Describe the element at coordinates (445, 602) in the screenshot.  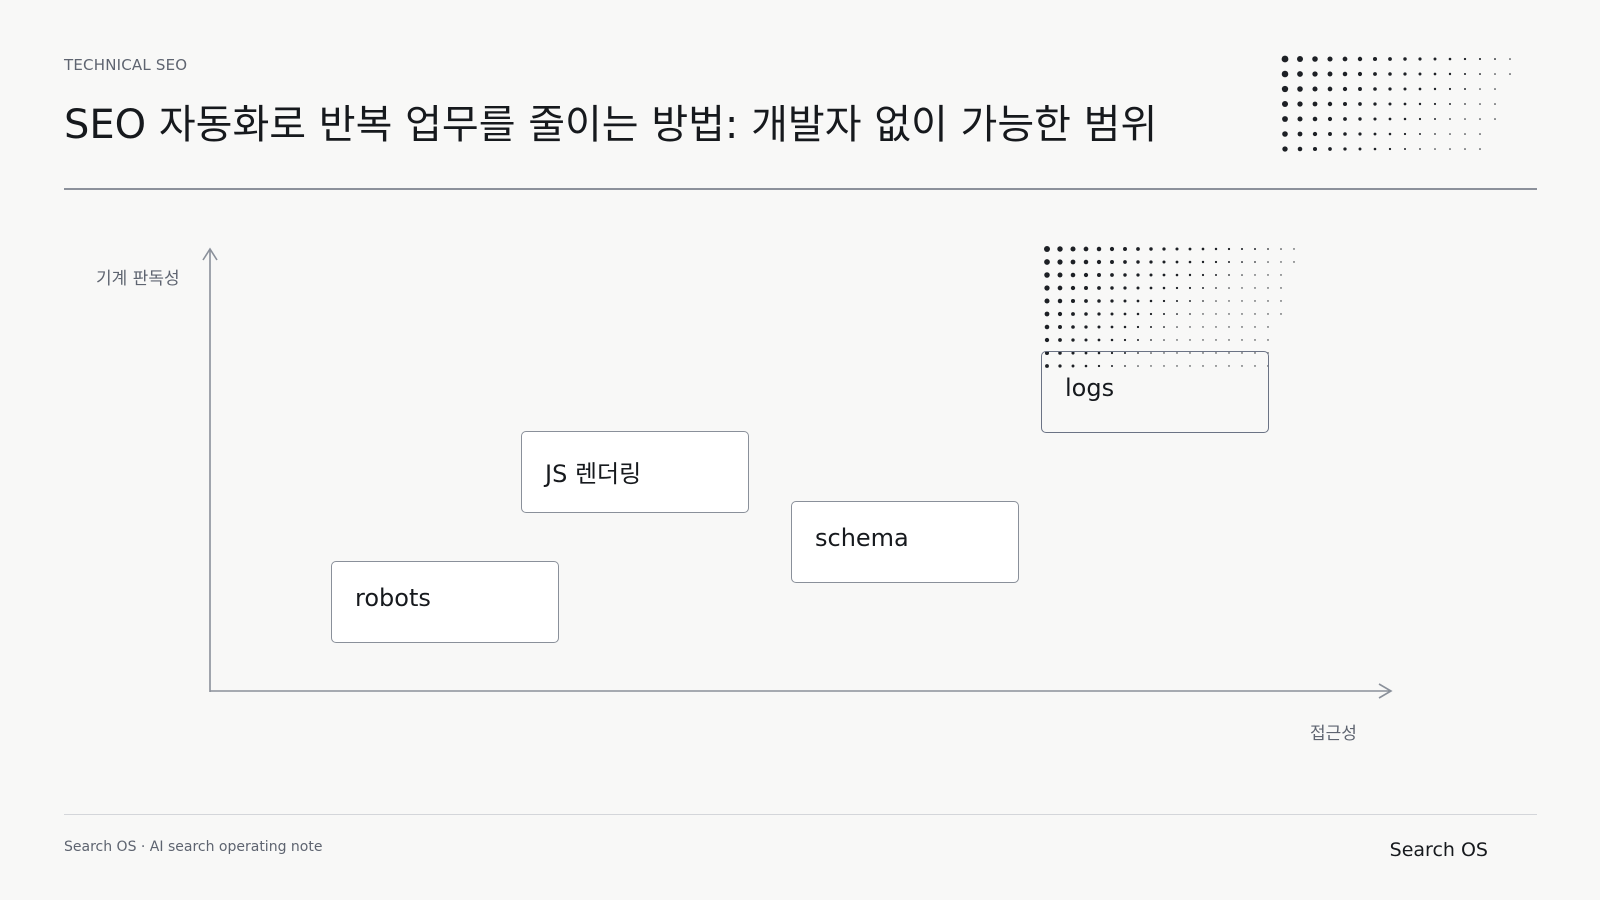
I see `card-robots: robots` at that location.